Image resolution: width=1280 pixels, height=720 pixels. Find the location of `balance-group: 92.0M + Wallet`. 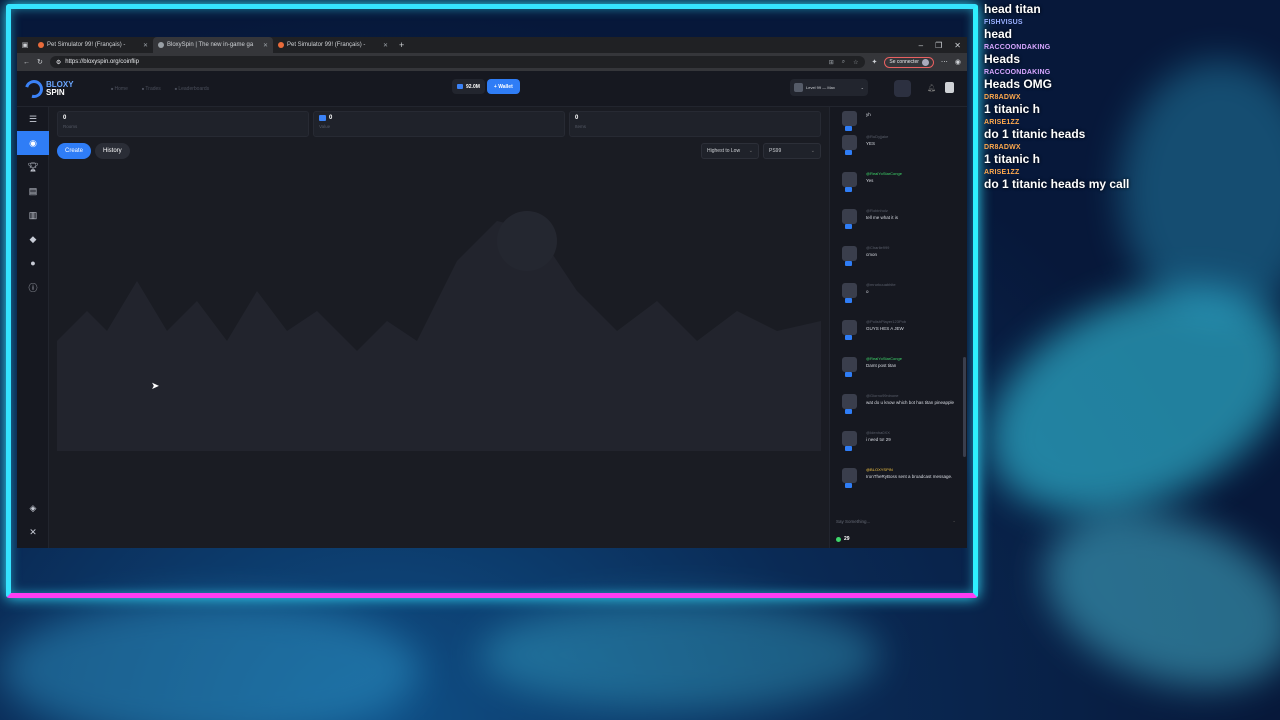

balance-group: 92.0M + Wallet is located at coordinates (486, 86).